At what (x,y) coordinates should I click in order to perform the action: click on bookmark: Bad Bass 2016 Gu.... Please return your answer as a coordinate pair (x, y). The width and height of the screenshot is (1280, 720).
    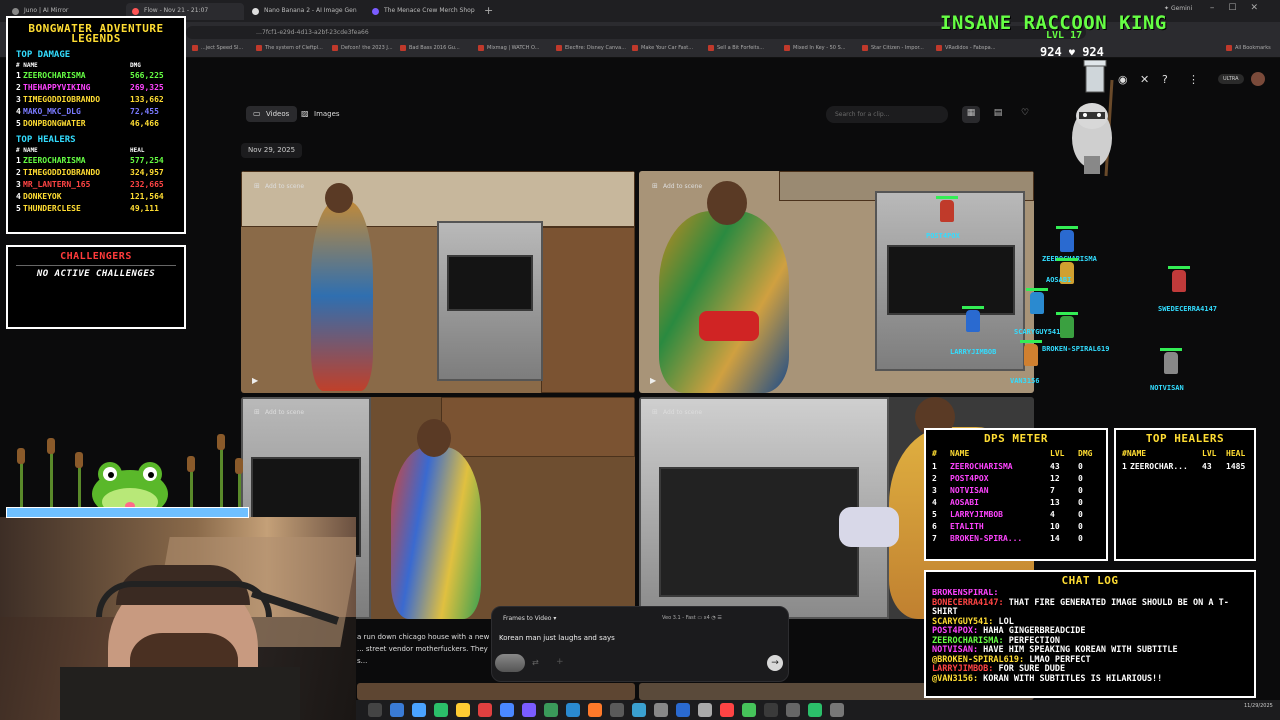
    Looking at the image, I should click on (430, 48).